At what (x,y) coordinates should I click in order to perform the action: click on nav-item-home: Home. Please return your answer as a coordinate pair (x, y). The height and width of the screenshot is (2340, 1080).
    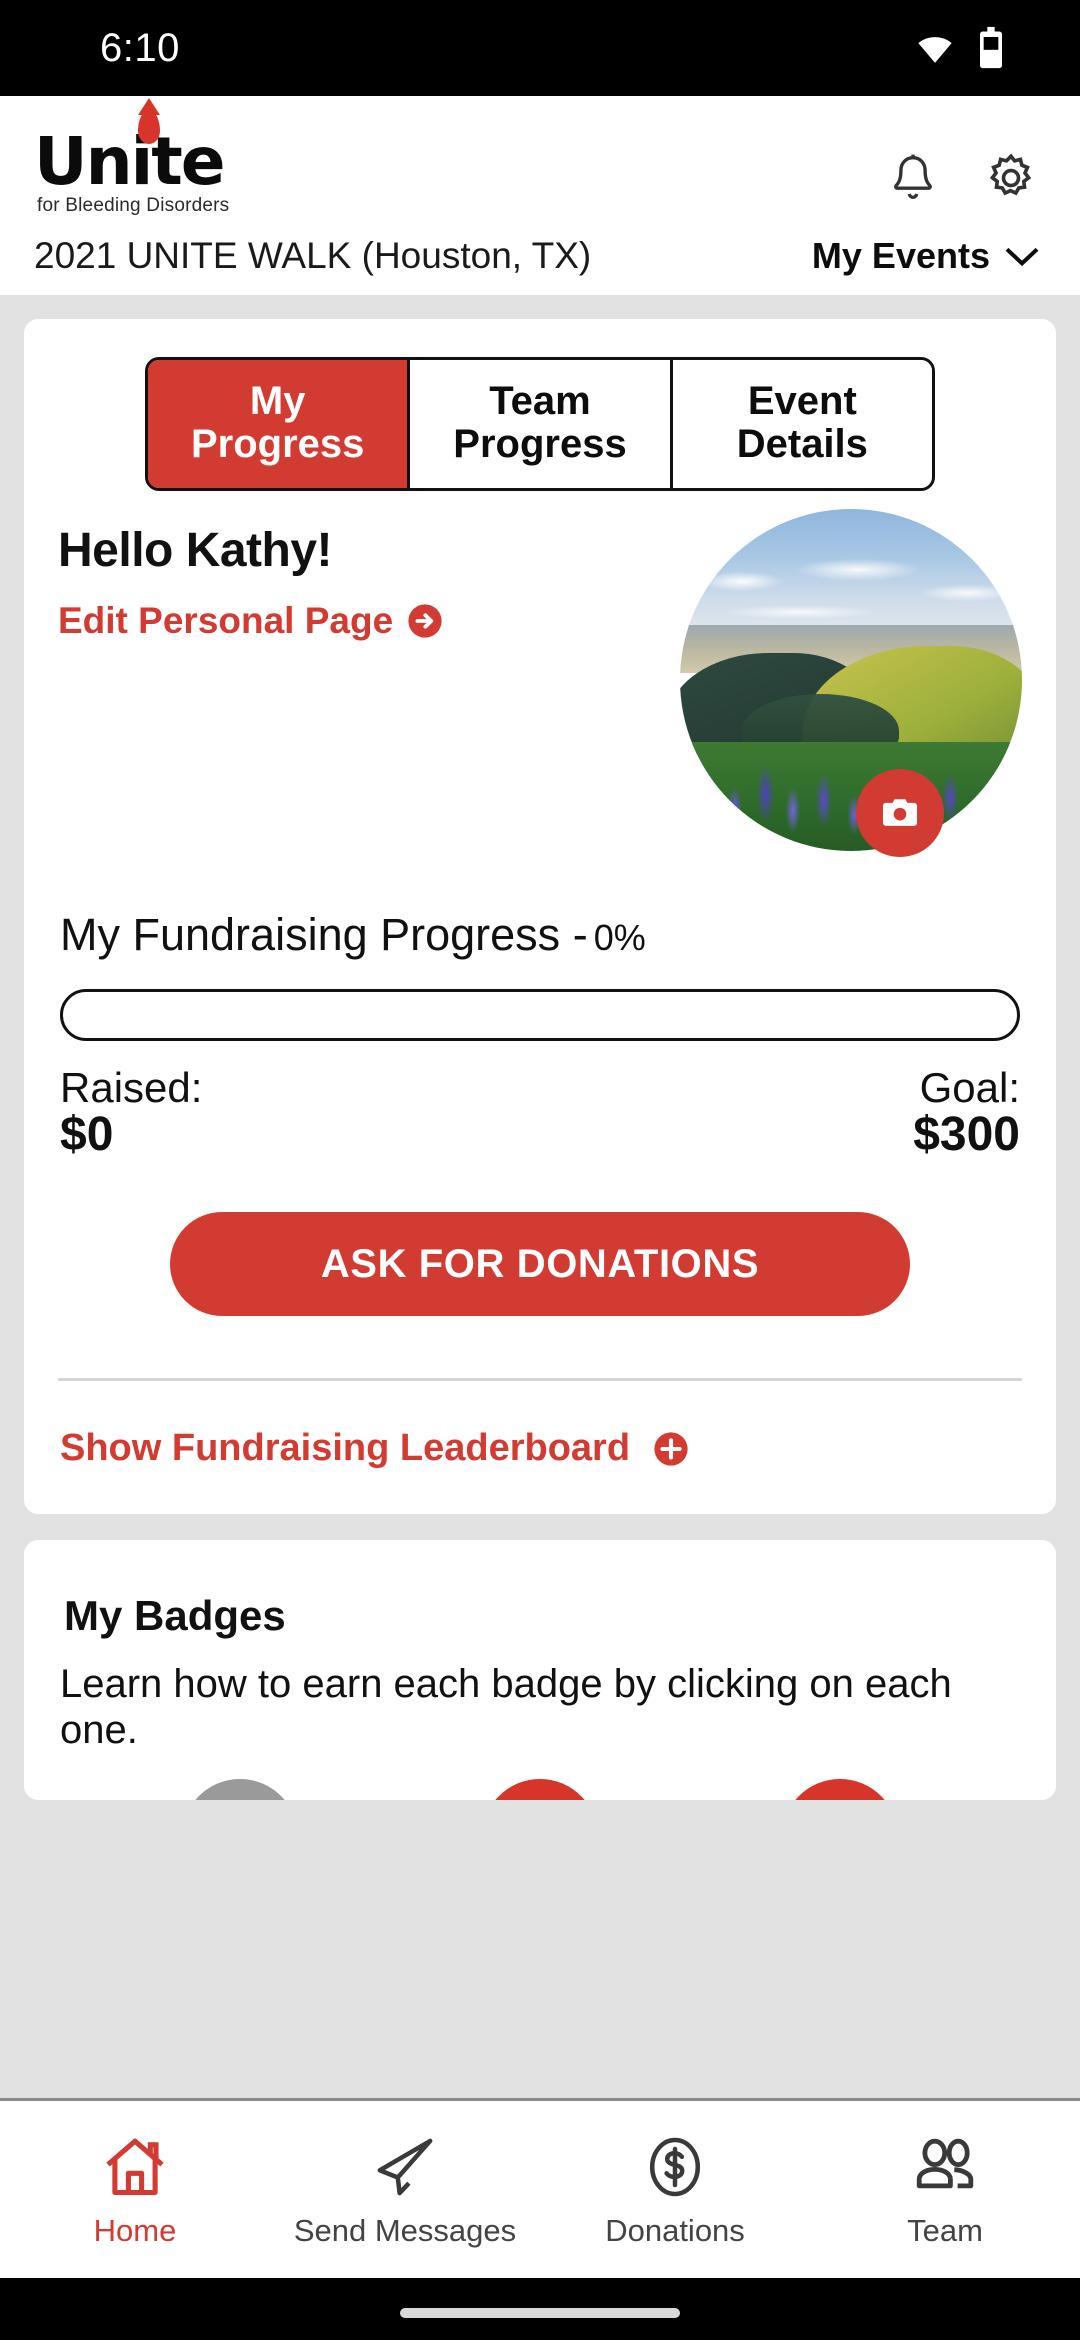
    Looking at the image, I should click on (135, 2190).